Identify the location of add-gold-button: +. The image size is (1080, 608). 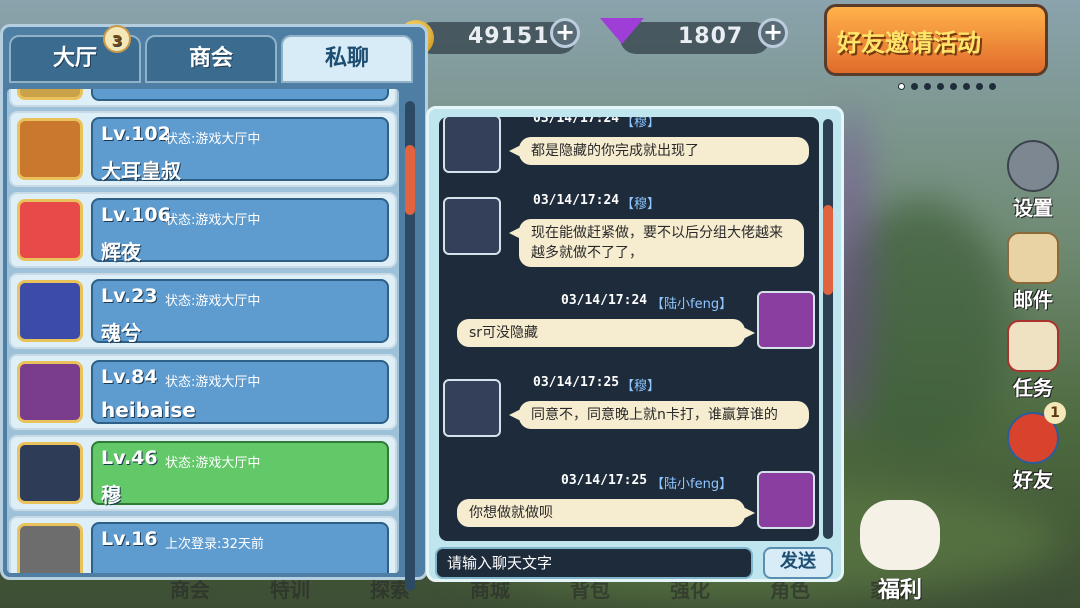
(565, 33).